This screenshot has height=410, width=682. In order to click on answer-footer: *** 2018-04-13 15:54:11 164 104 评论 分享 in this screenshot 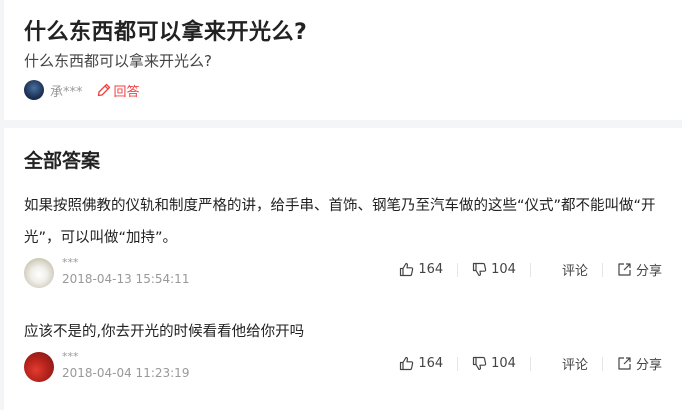, I will do `click(343, 278)`.